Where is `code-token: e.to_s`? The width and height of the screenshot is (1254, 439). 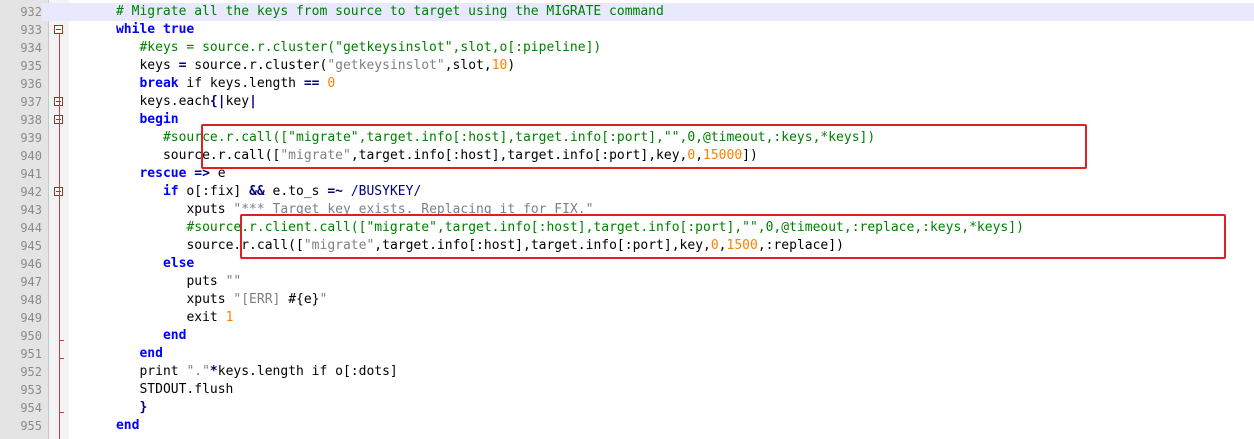
code-token: e.to_s is located at coordinates (296, 191).